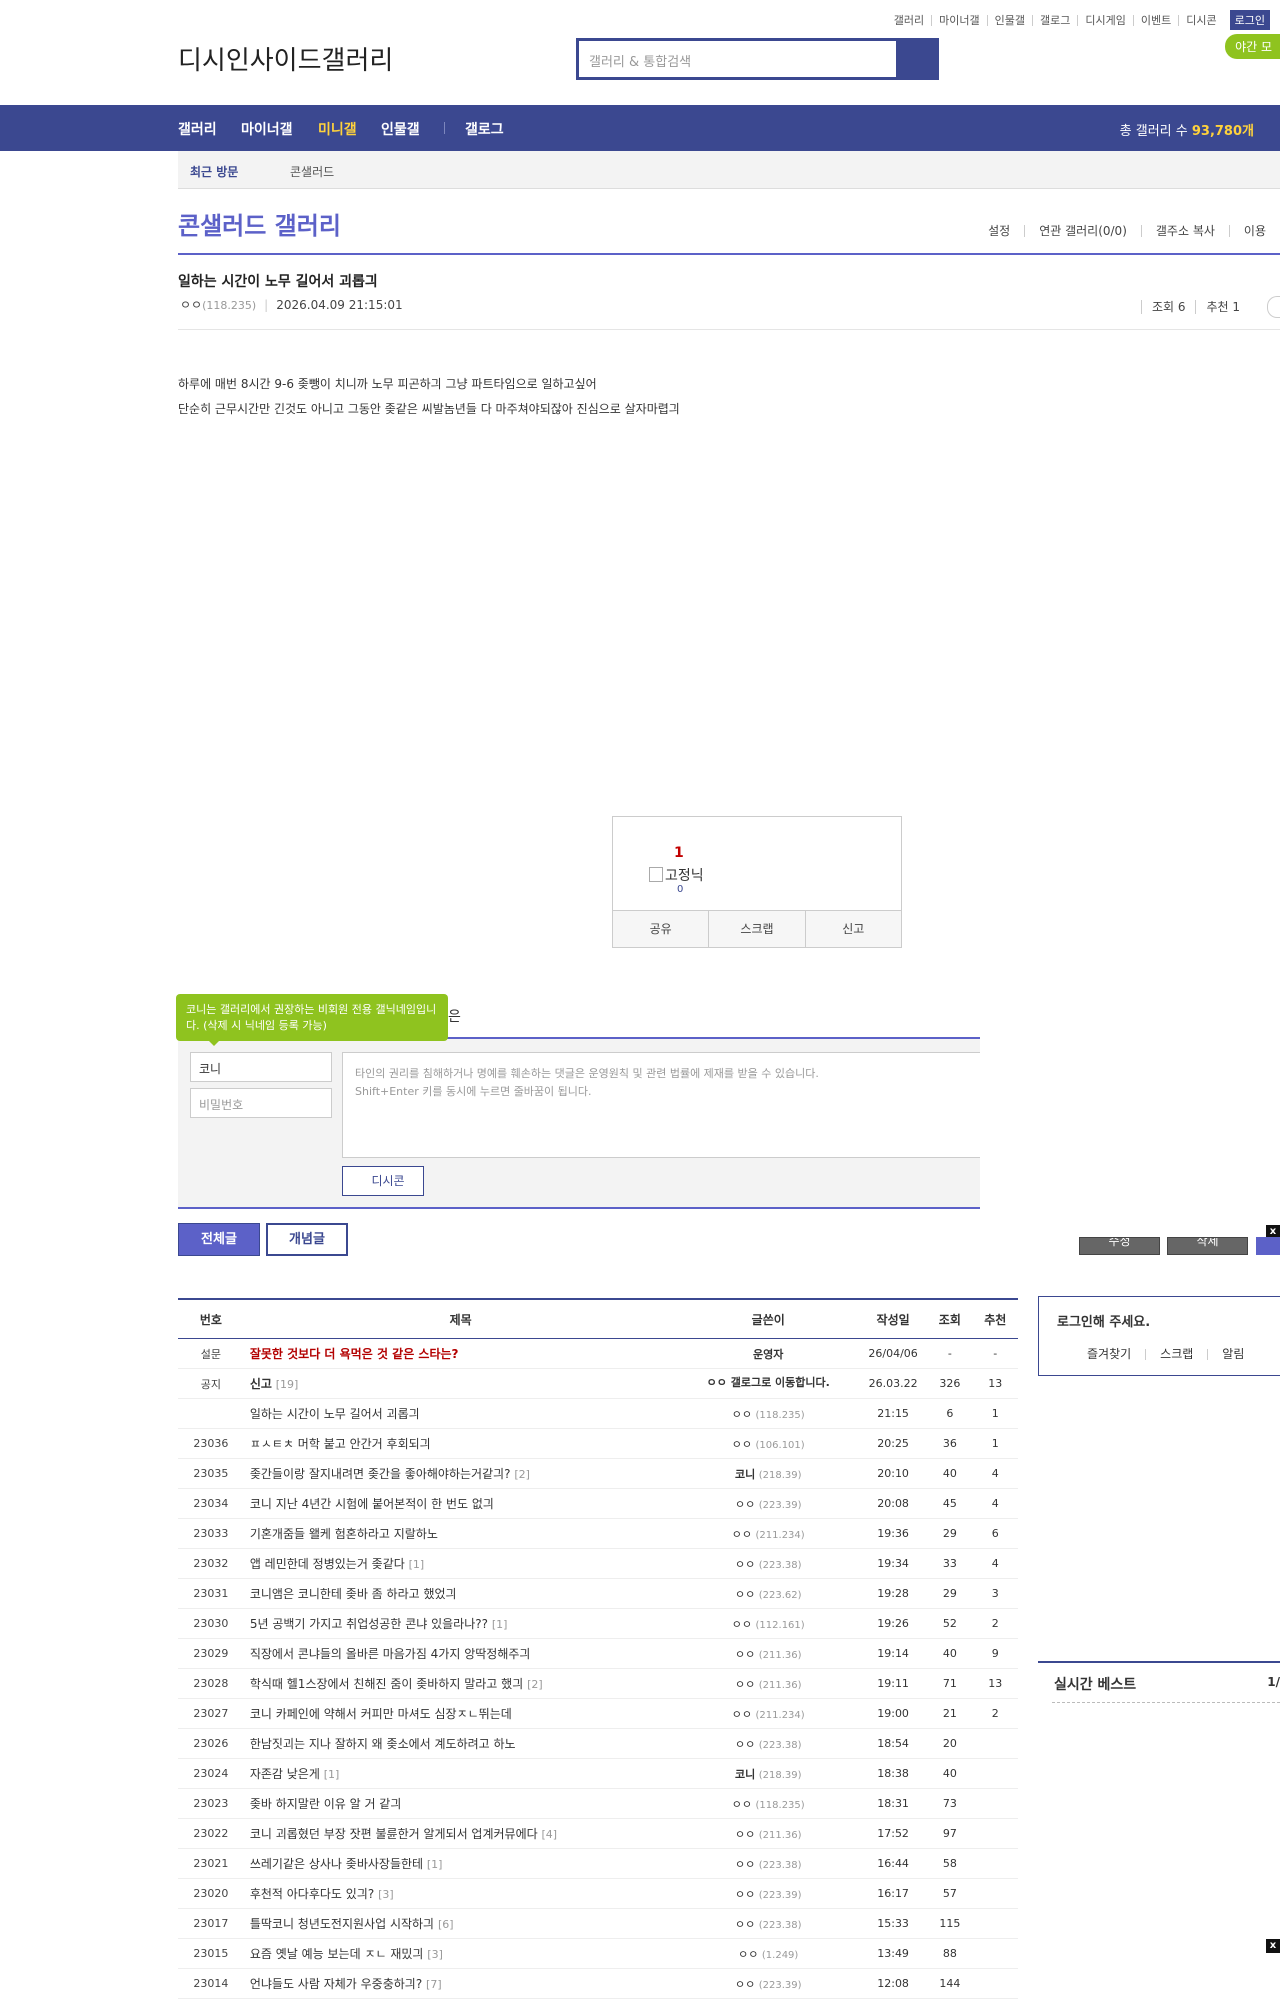 The height and width of the screenshot is (1999, 1280). I want to click on comment-password-field: 비밀번호, so click(261, 1103).